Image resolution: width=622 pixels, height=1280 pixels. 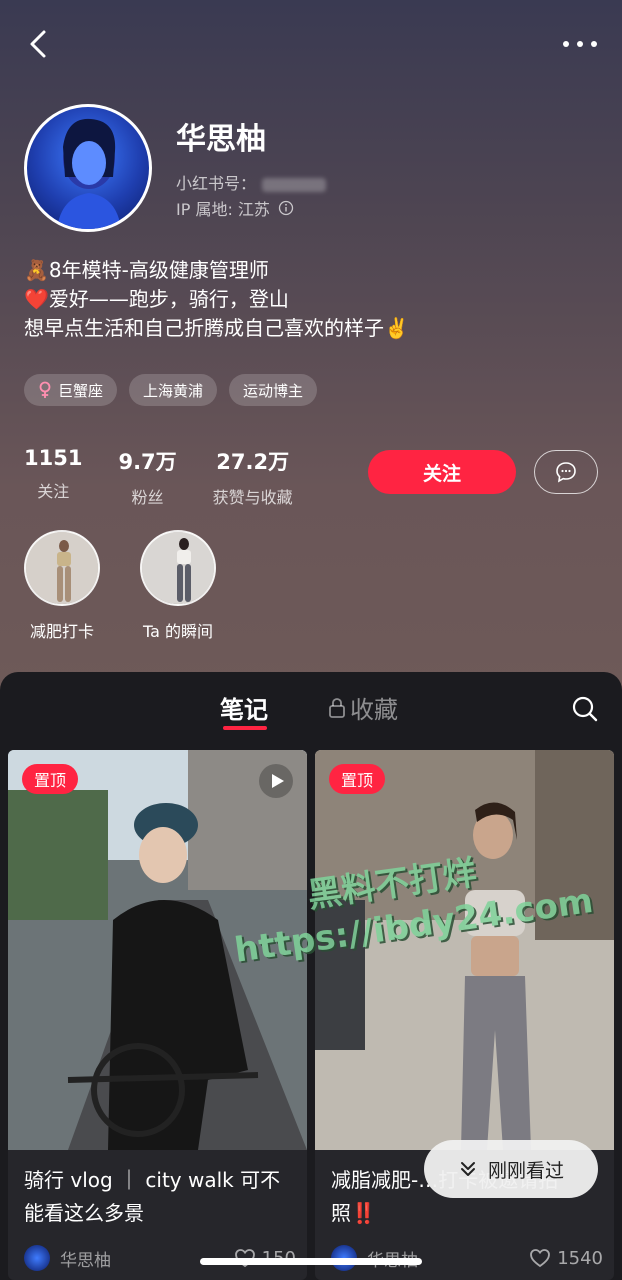 What do you see at coordinates (442, 472) in the screenshot?
I see `follow-button: 关注` at bounding box center [442, 472].